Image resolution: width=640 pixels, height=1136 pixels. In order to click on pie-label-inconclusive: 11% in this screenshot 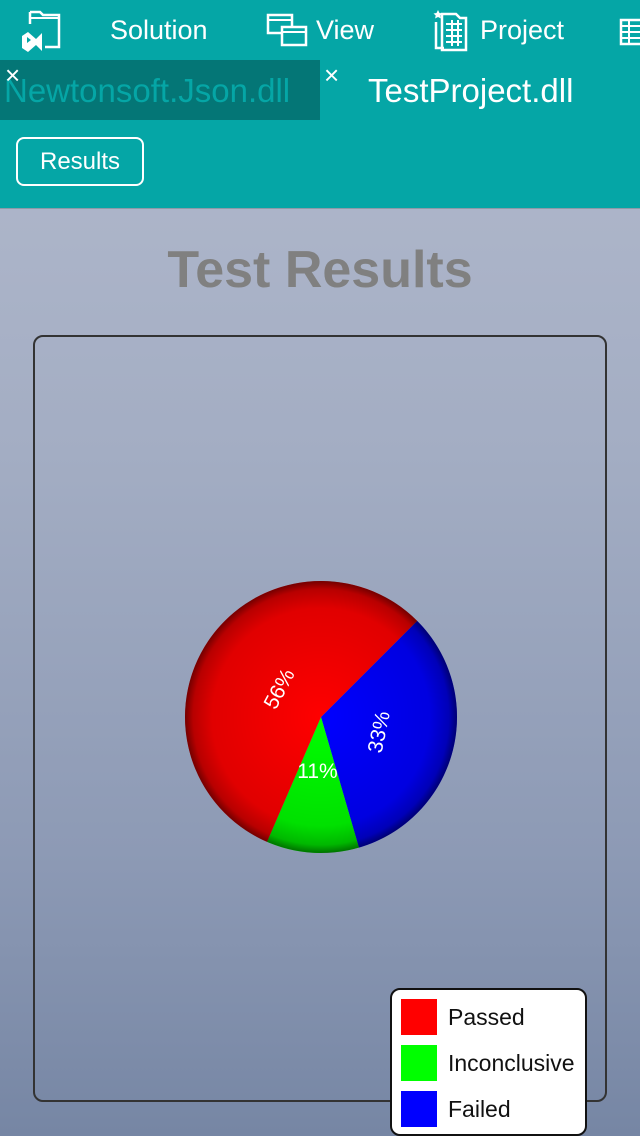, I will do `click(317, 771)`.